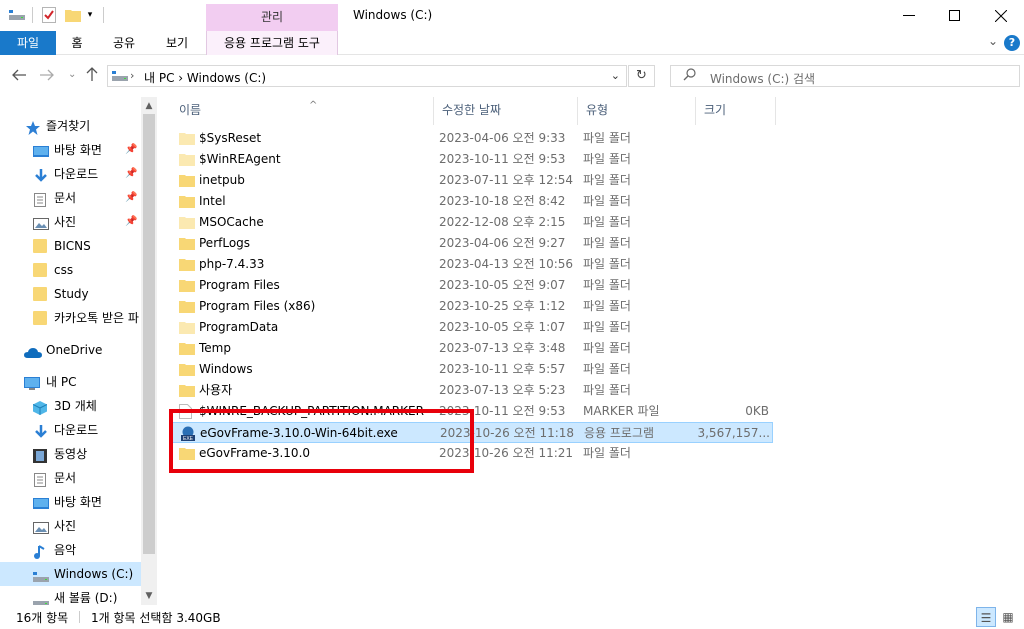 The width and height of the screenshot is (1024, 629). What do you see at coordinates (993, 41) in the screenshot?
I see `expand-ribbon-icon: ⌄` at bounding box center [993, 41].